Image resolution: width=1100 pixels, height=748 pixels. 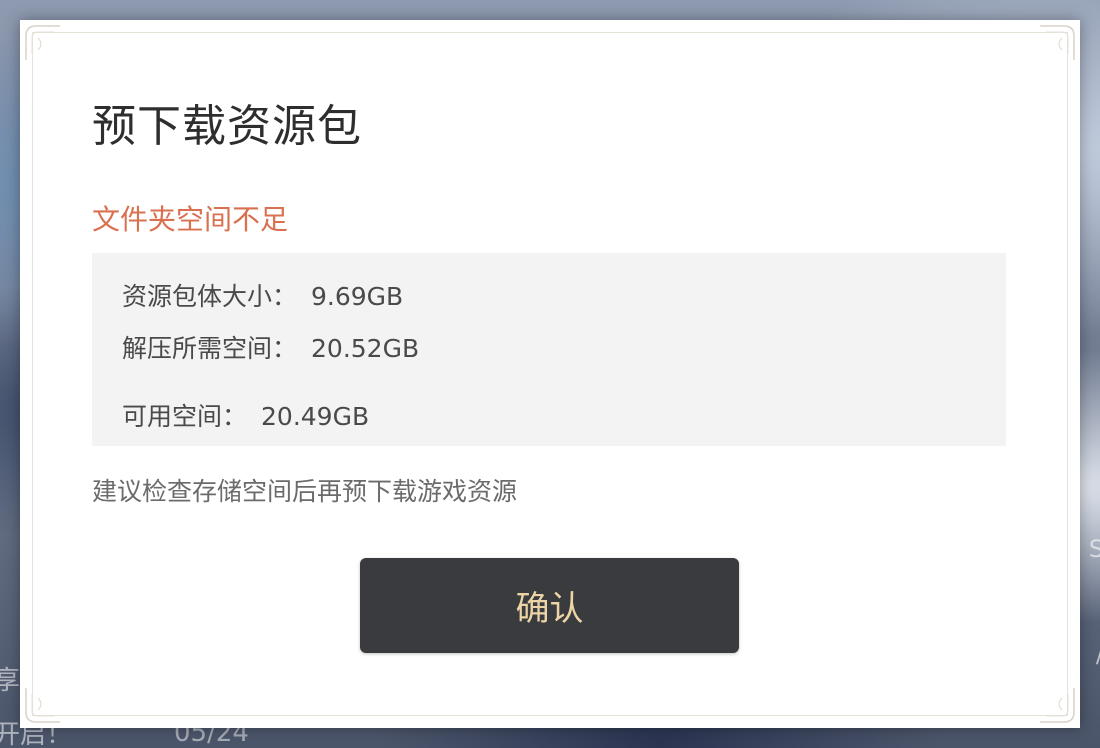 What do you see at coordinates (1098, 654) in the screenshot?
I see `background-text: /` at bounding box center [1098, 654].